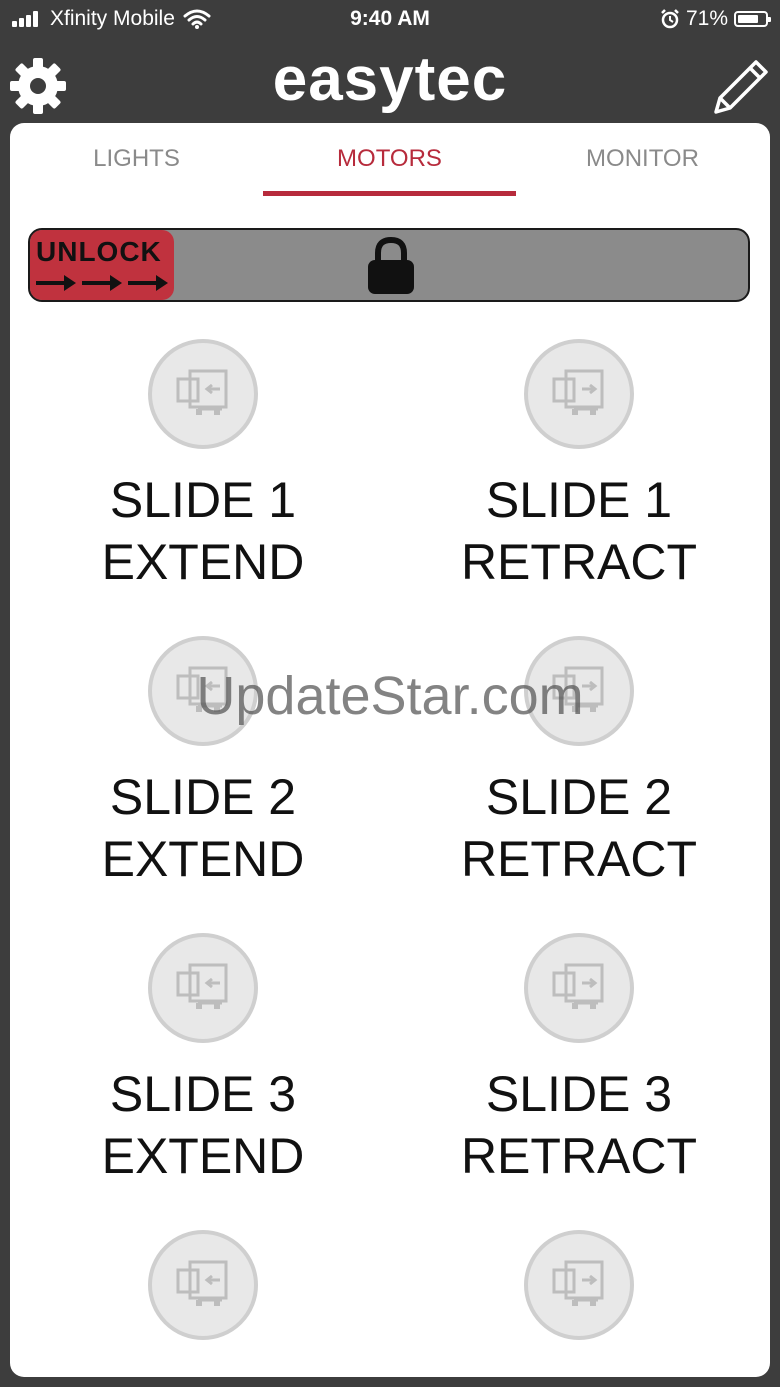 The width and height of the screenshot is (780, 1387). I want to click on motor-label: SLIDE 1 RETRACT, so click(579, 531).